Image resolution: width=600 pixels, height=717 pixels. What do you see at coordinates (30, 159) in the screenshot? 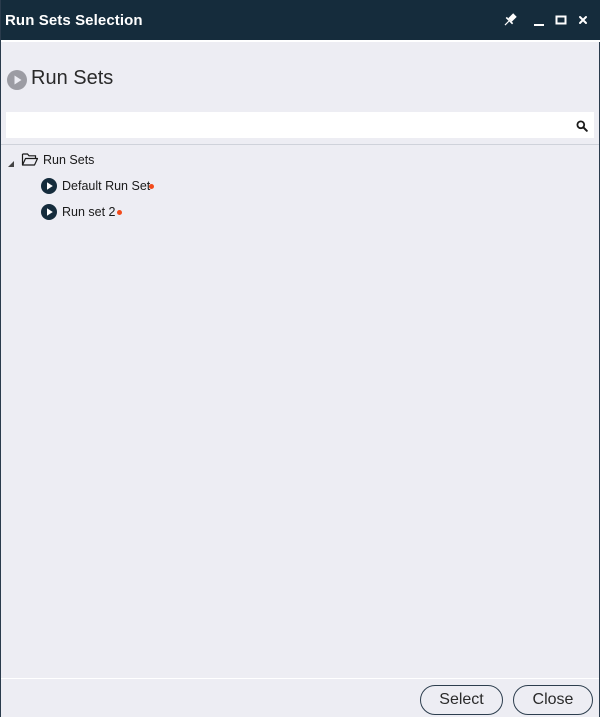
I see `folder-open-icon` at bounding box center [30, 159].